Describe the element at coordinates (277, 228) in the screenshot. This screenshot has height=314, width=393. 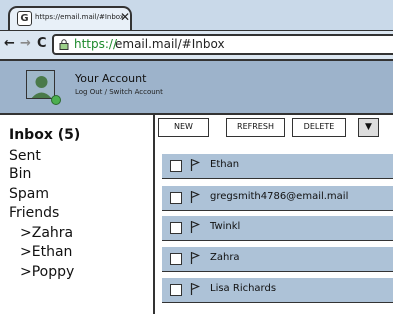
I see `email-row: Twinkl` at that location.